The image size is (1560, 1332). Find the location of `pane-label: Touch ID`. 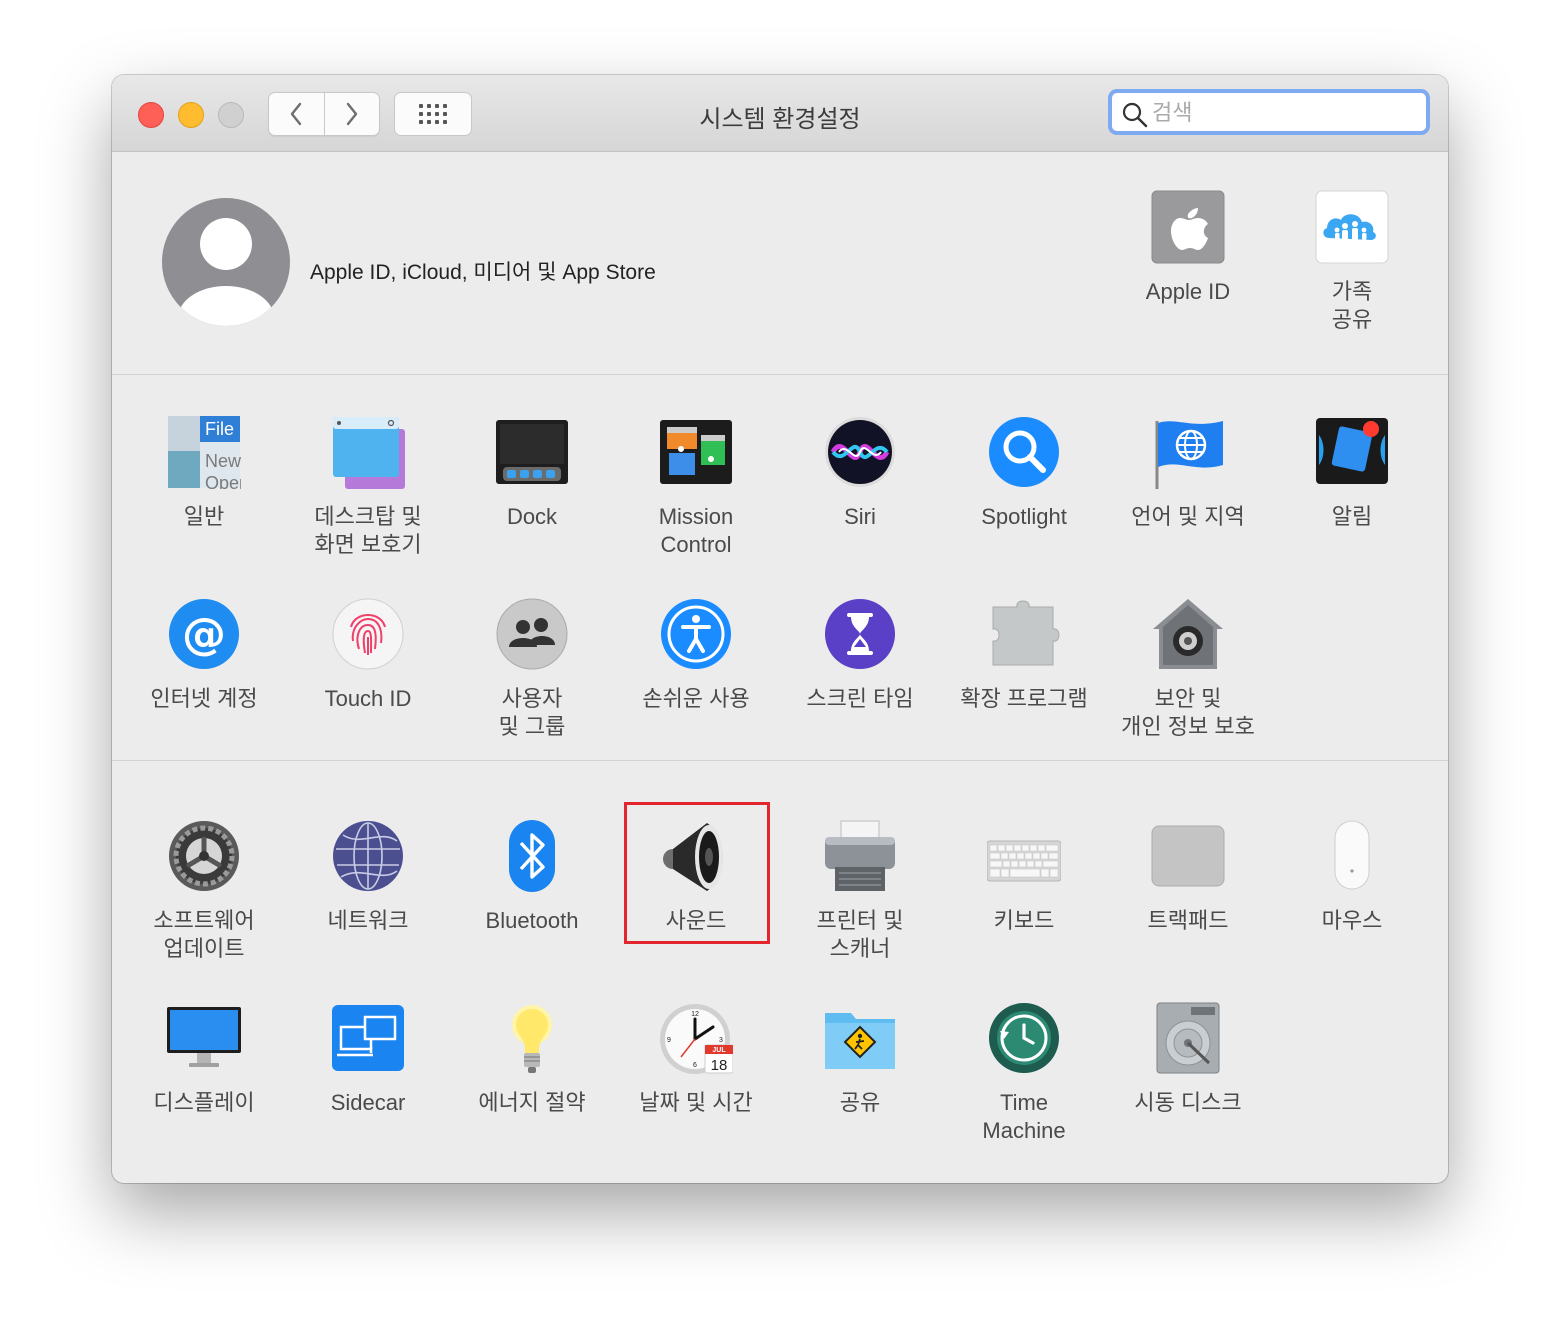

pane-label: Touch ID is located at coordinates (368, 698).